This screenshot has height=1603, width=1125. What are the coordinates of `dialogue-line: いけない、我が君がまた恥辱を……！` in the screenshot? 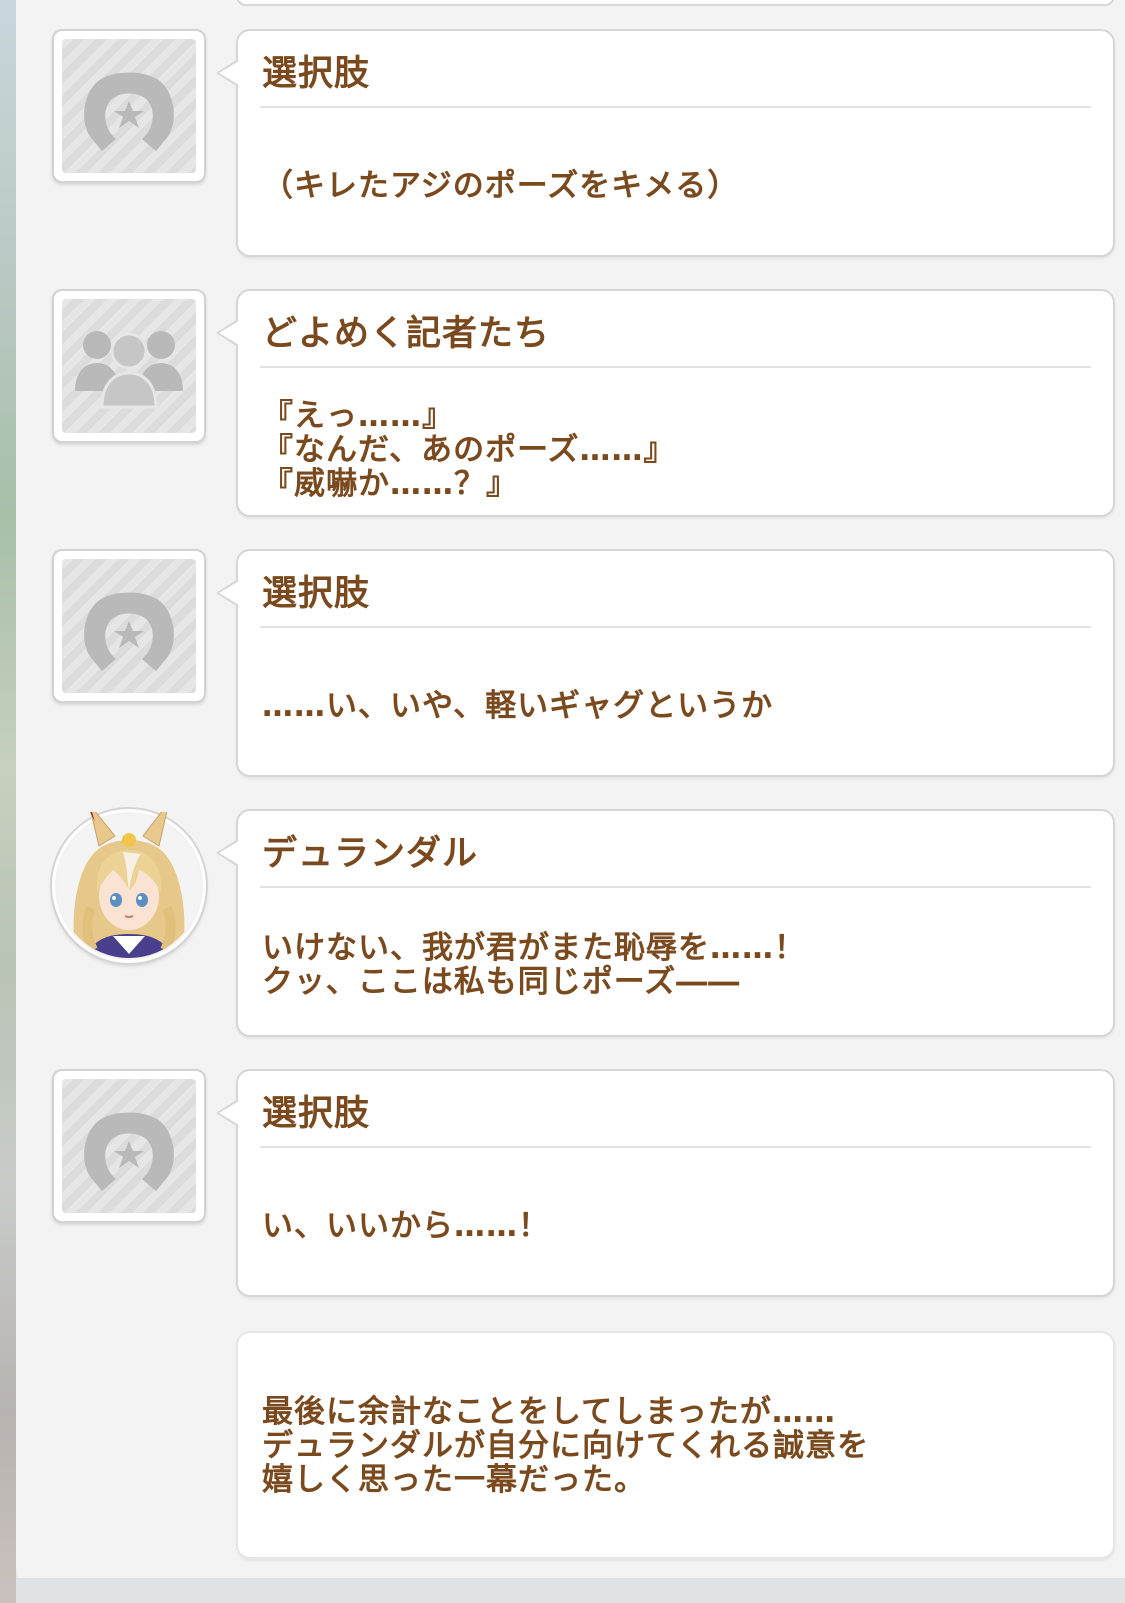 It's located at (534, 948).